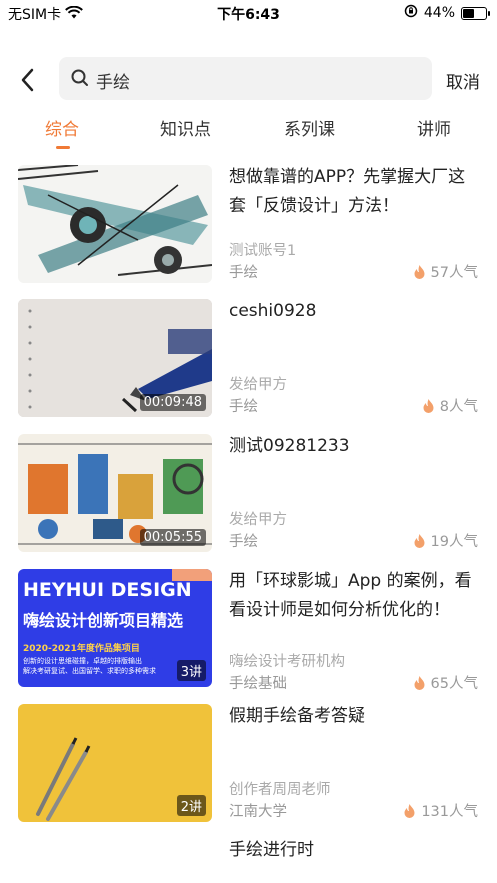 The height and width of the screenshot is (883, 497). I want to click on cancel-button: 取消, so click(463, 80).